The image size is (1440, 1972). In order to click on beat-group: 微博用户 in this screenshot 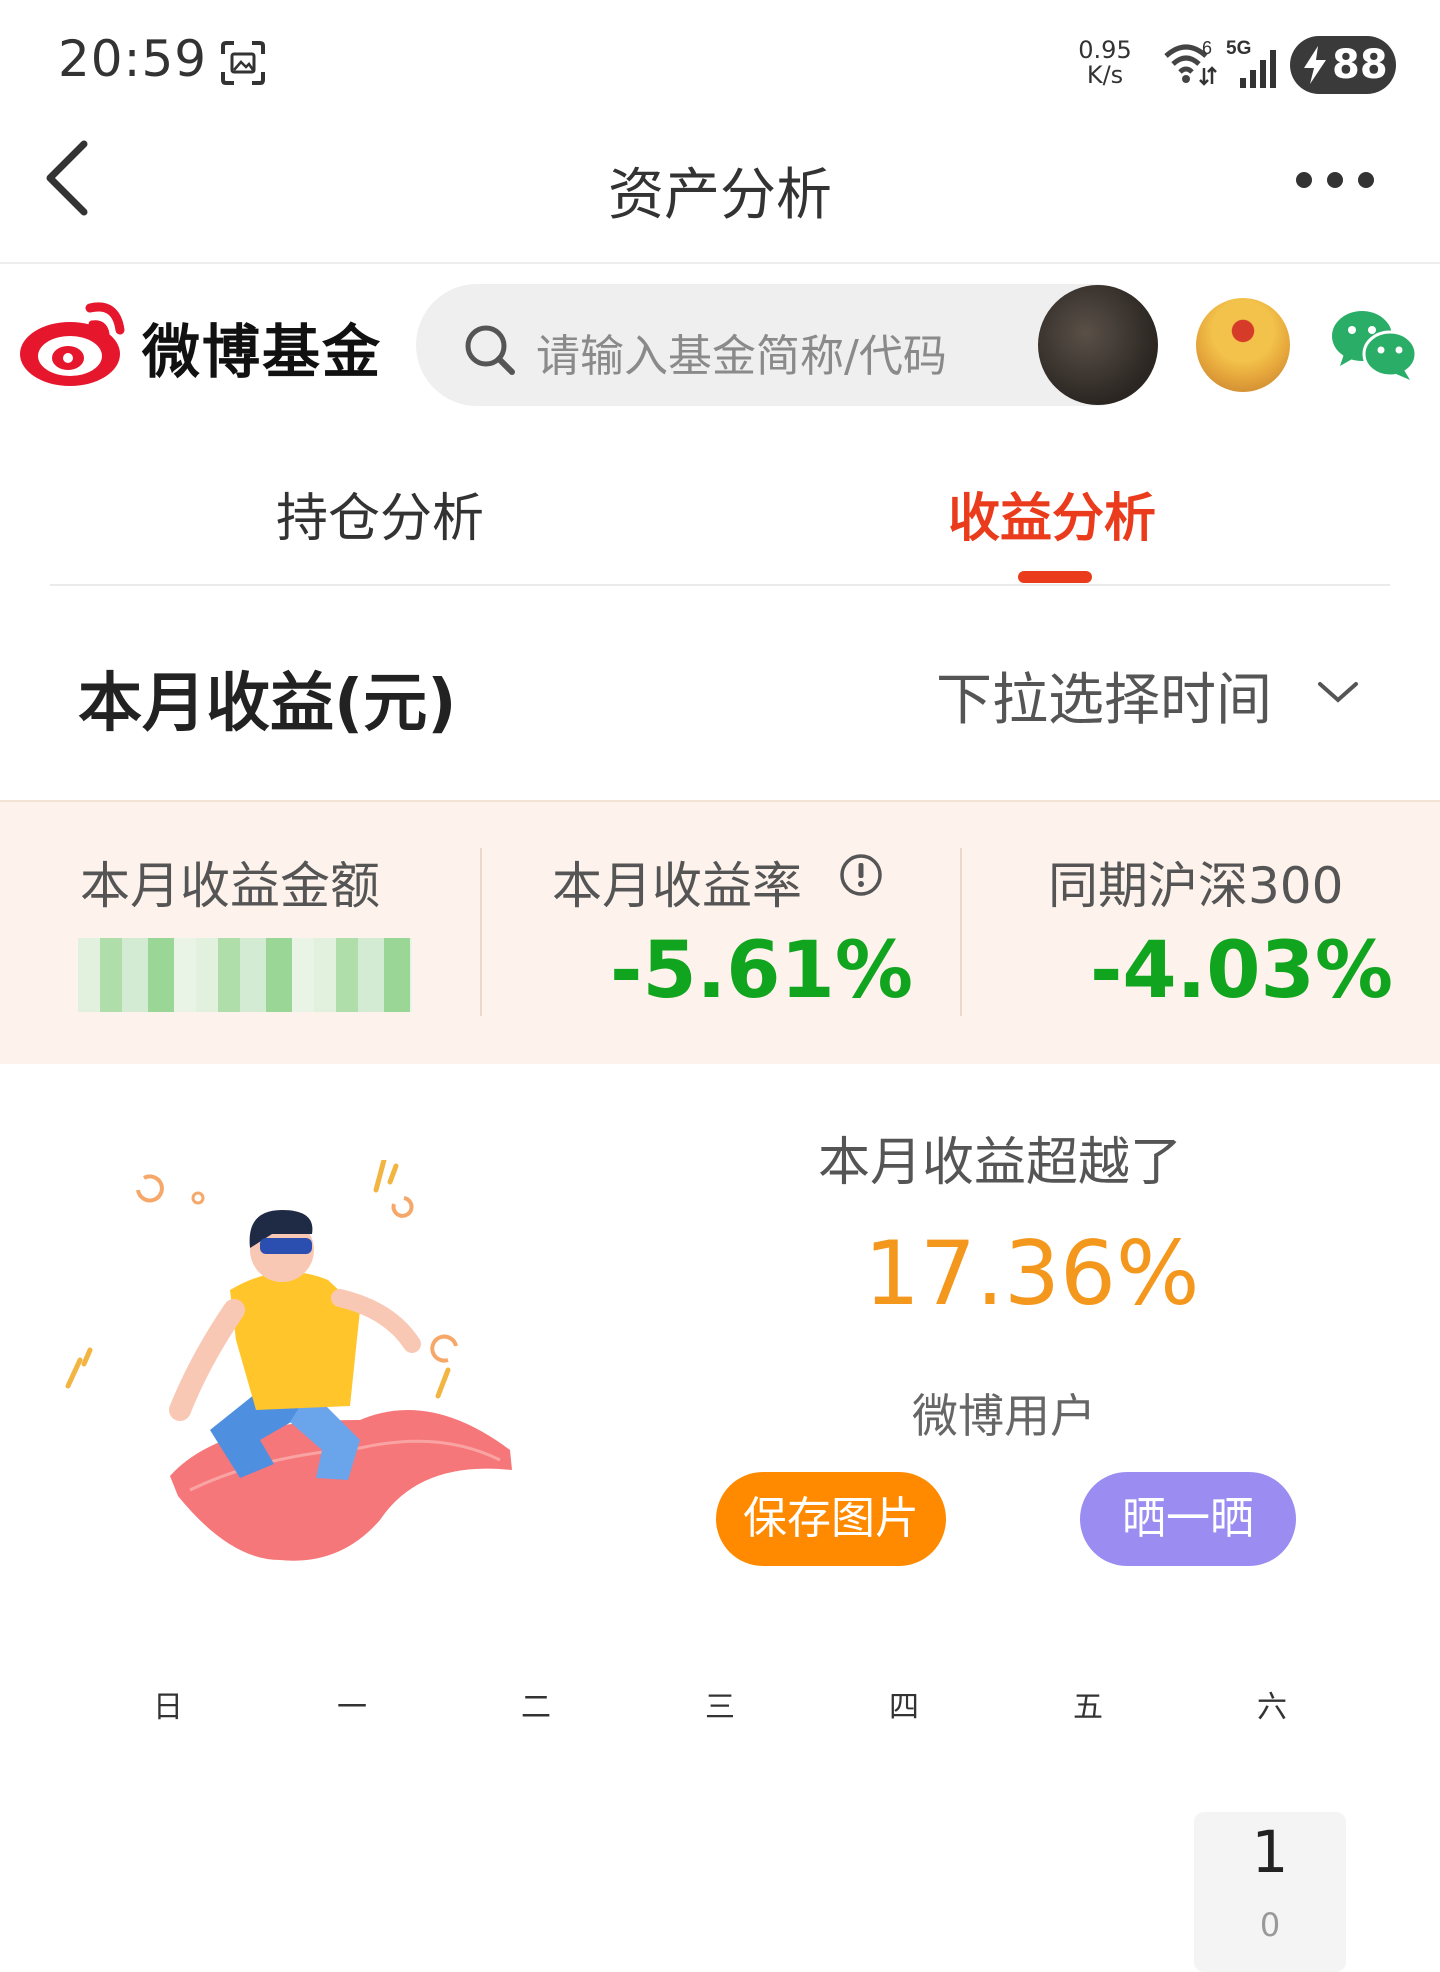, I will do `click(1004, 1416)`.